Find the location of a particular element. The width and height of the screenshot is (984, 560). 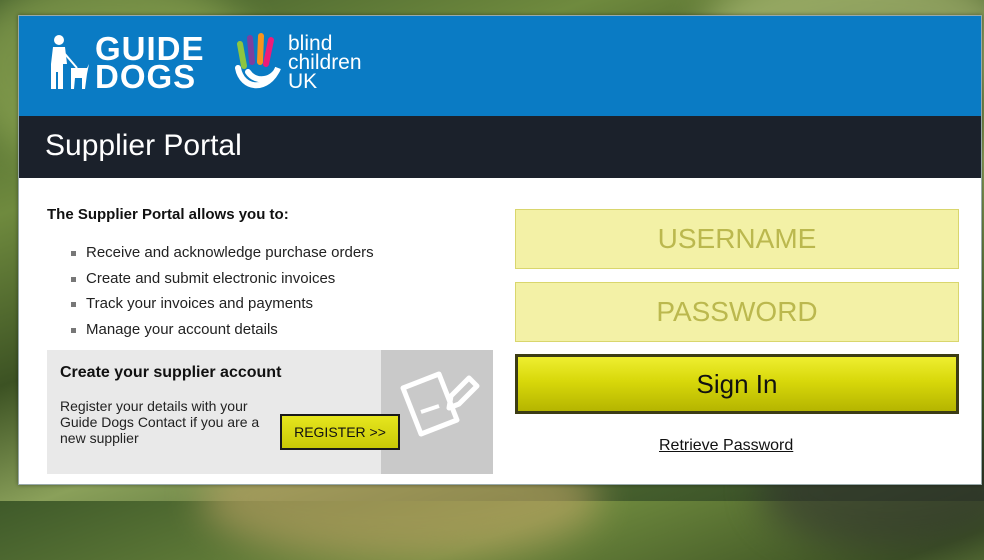

page-title: Supplier Portal is located at coordinates (143, 145).